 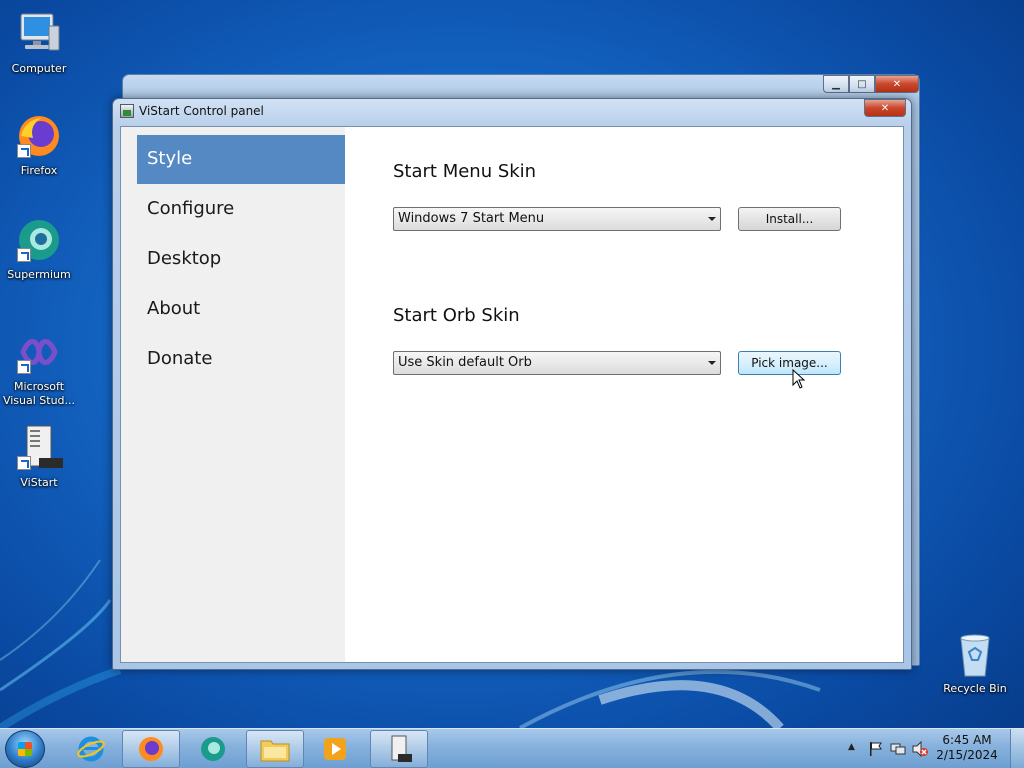 What do you see at coordinates (241, 309) in the screenshot?
I see `sidebar-item-about: About` at bounding box center [241, 309].